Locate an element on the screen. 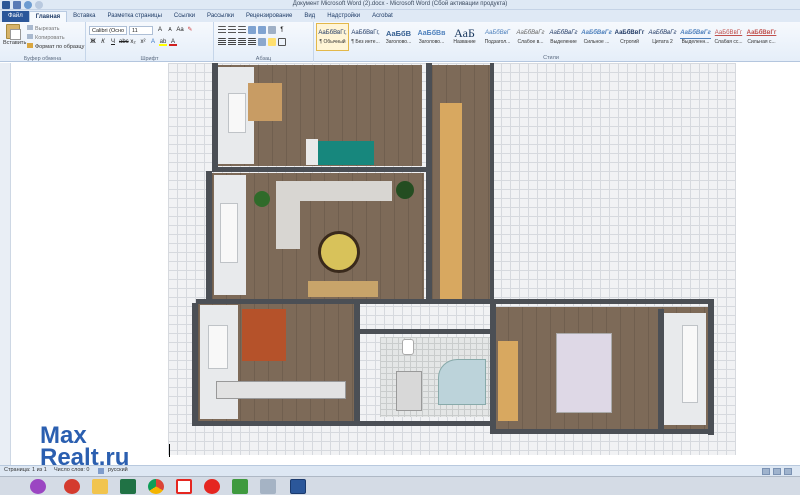  style-emphasis: АаБбВвГг Выделение is located at coordinates (563, 37).